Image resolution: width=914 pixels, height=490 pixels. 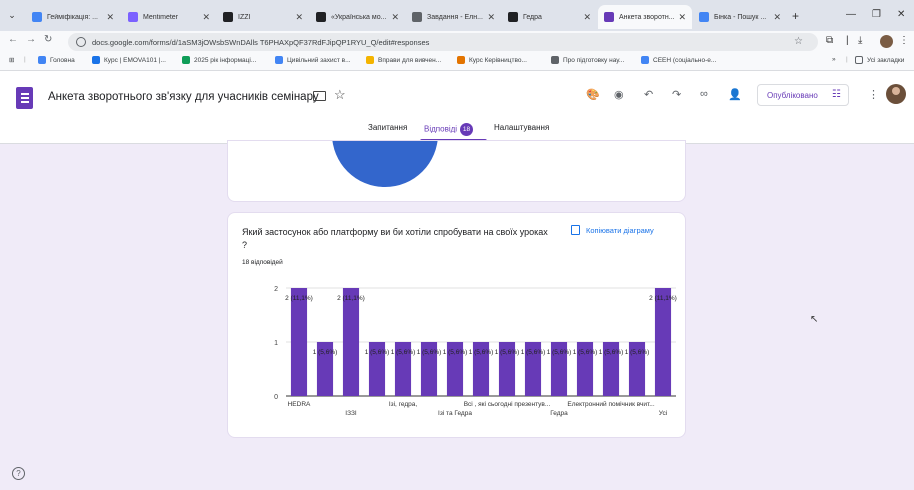 I want to click on browser-tab: «Українська мо... ✕, so click(x=357, y=17).